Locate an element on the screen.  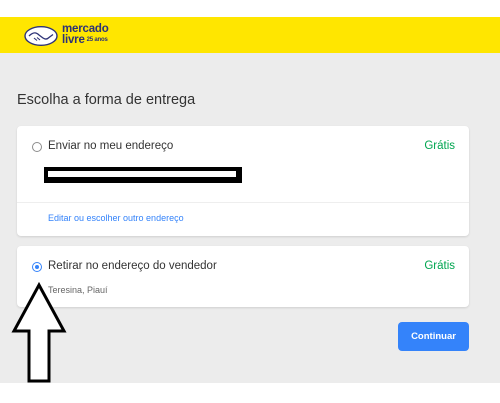
logo-badge: 25 anos is located at coordinates (97, 40).